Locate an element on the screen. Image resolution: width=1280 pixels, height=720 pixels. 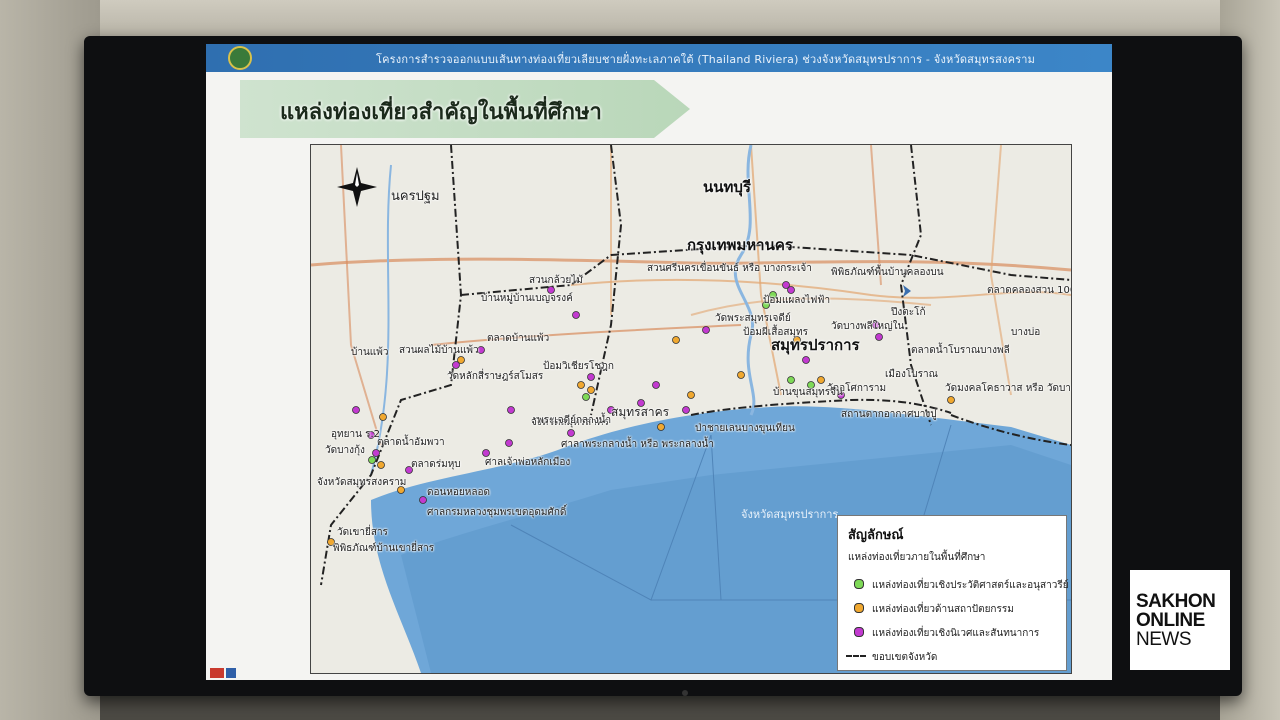
label-rom-hoop-market: ตลาดร่มหุบ is located at coordinates (436, 464).